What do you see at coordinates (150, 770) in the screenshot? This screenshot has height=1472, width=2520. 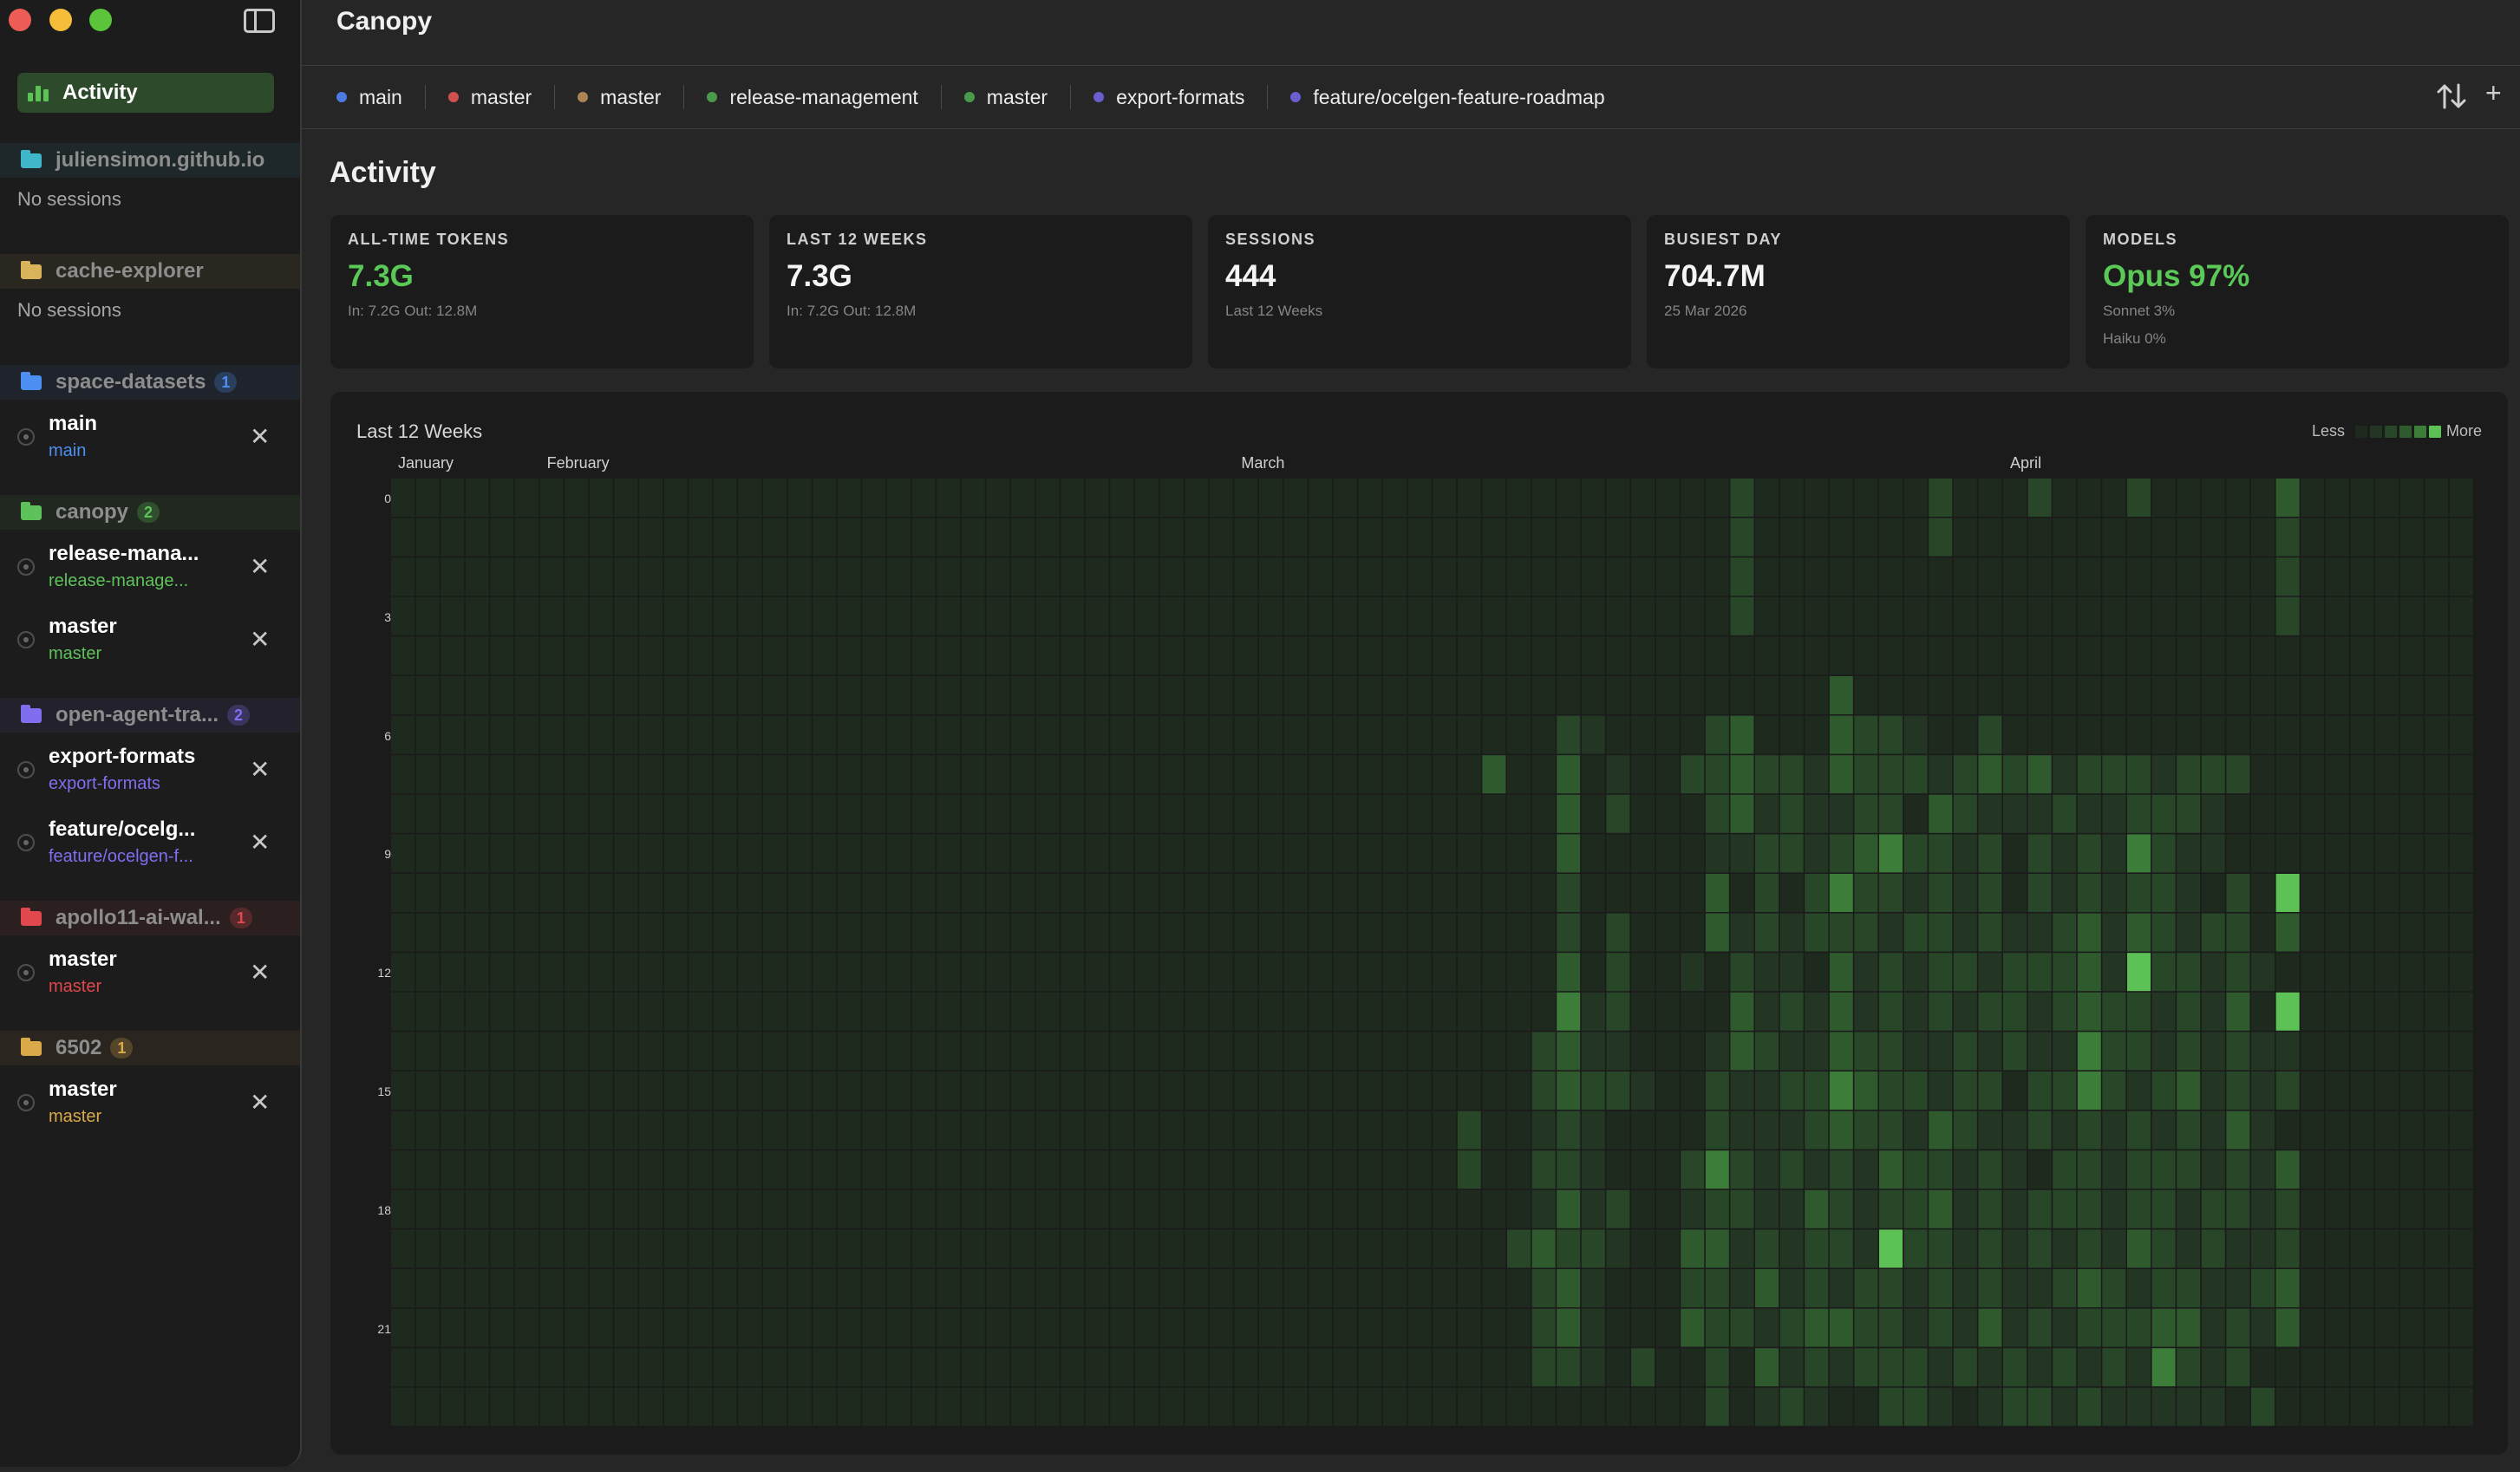 I see `session-item: export-formats export-formats ✕` at bounding box center [150, 770].